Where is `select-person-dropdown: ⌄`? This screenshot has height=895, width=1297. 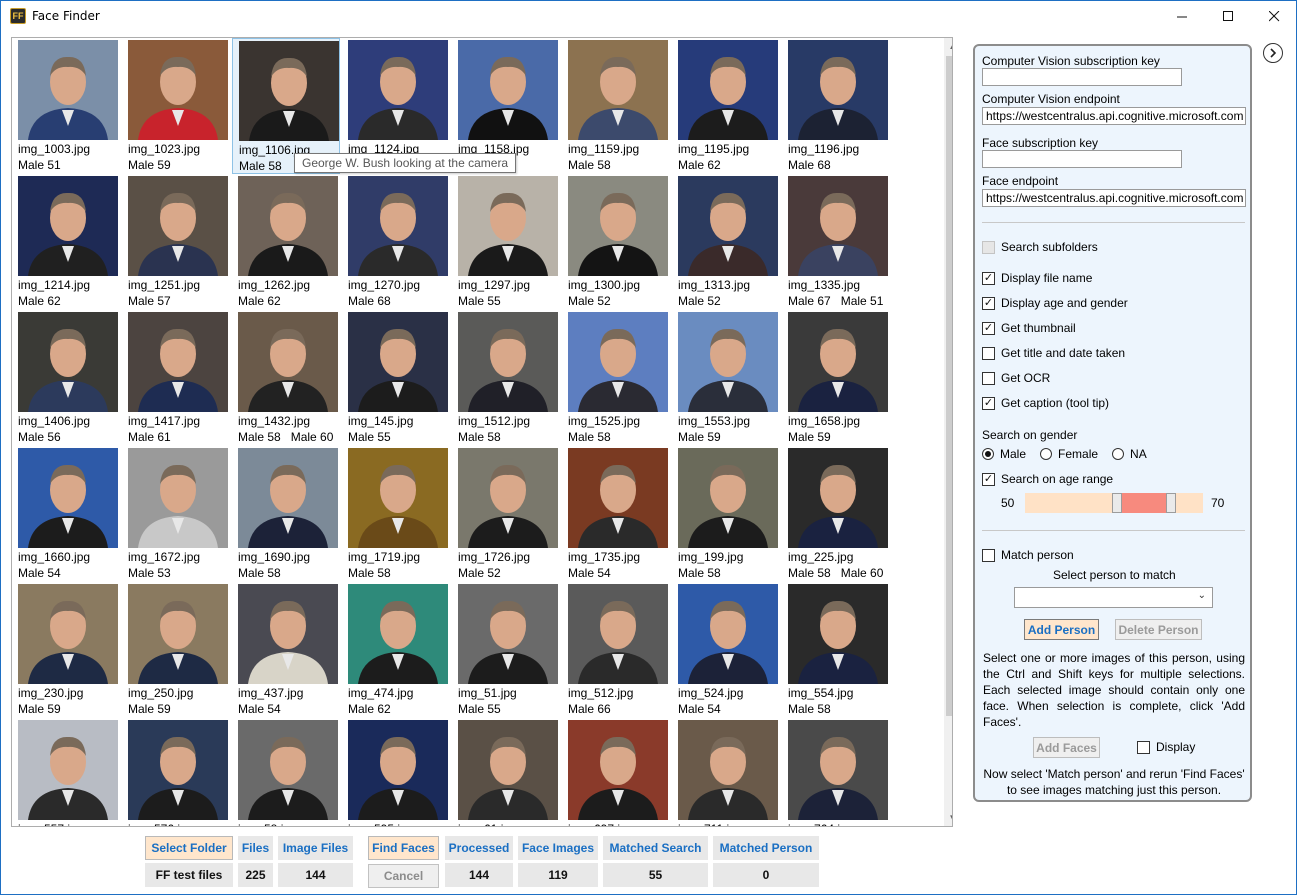
select-person-dropdown: ⌄ is located at coordinates (1113, 597).